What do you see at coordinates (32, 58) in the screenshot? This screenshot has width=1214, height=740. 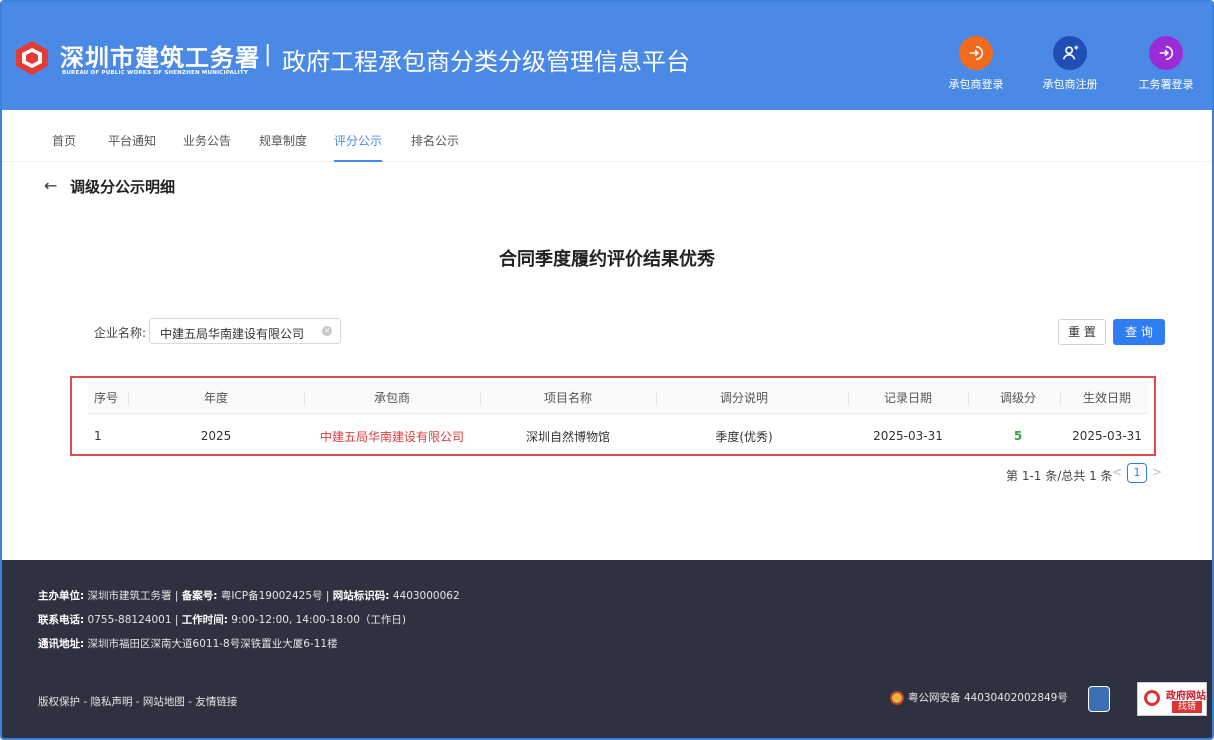 I see `bureau-logo-icon` at bounding box center [32, 58].